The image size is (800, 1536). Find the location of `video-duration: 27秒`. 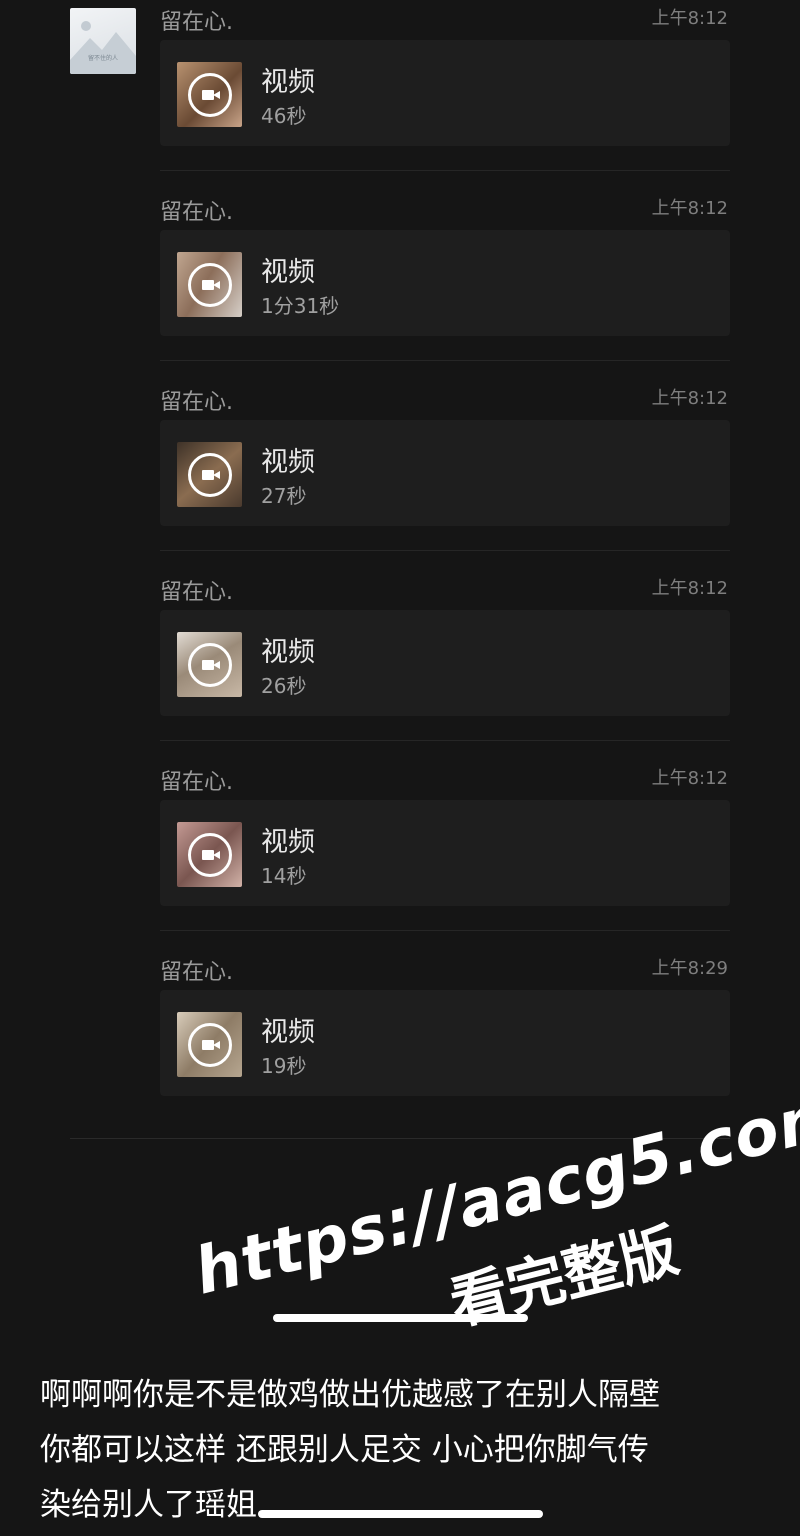

video-duration: 27秒 is located at coordinates (284, 496).